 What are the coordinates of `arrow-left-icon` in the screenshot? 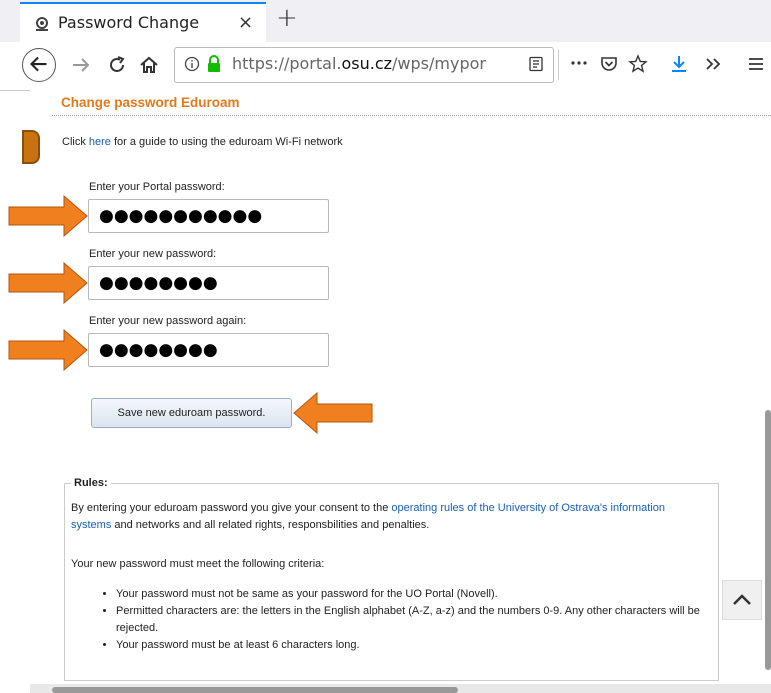 It's located at (38, 64).